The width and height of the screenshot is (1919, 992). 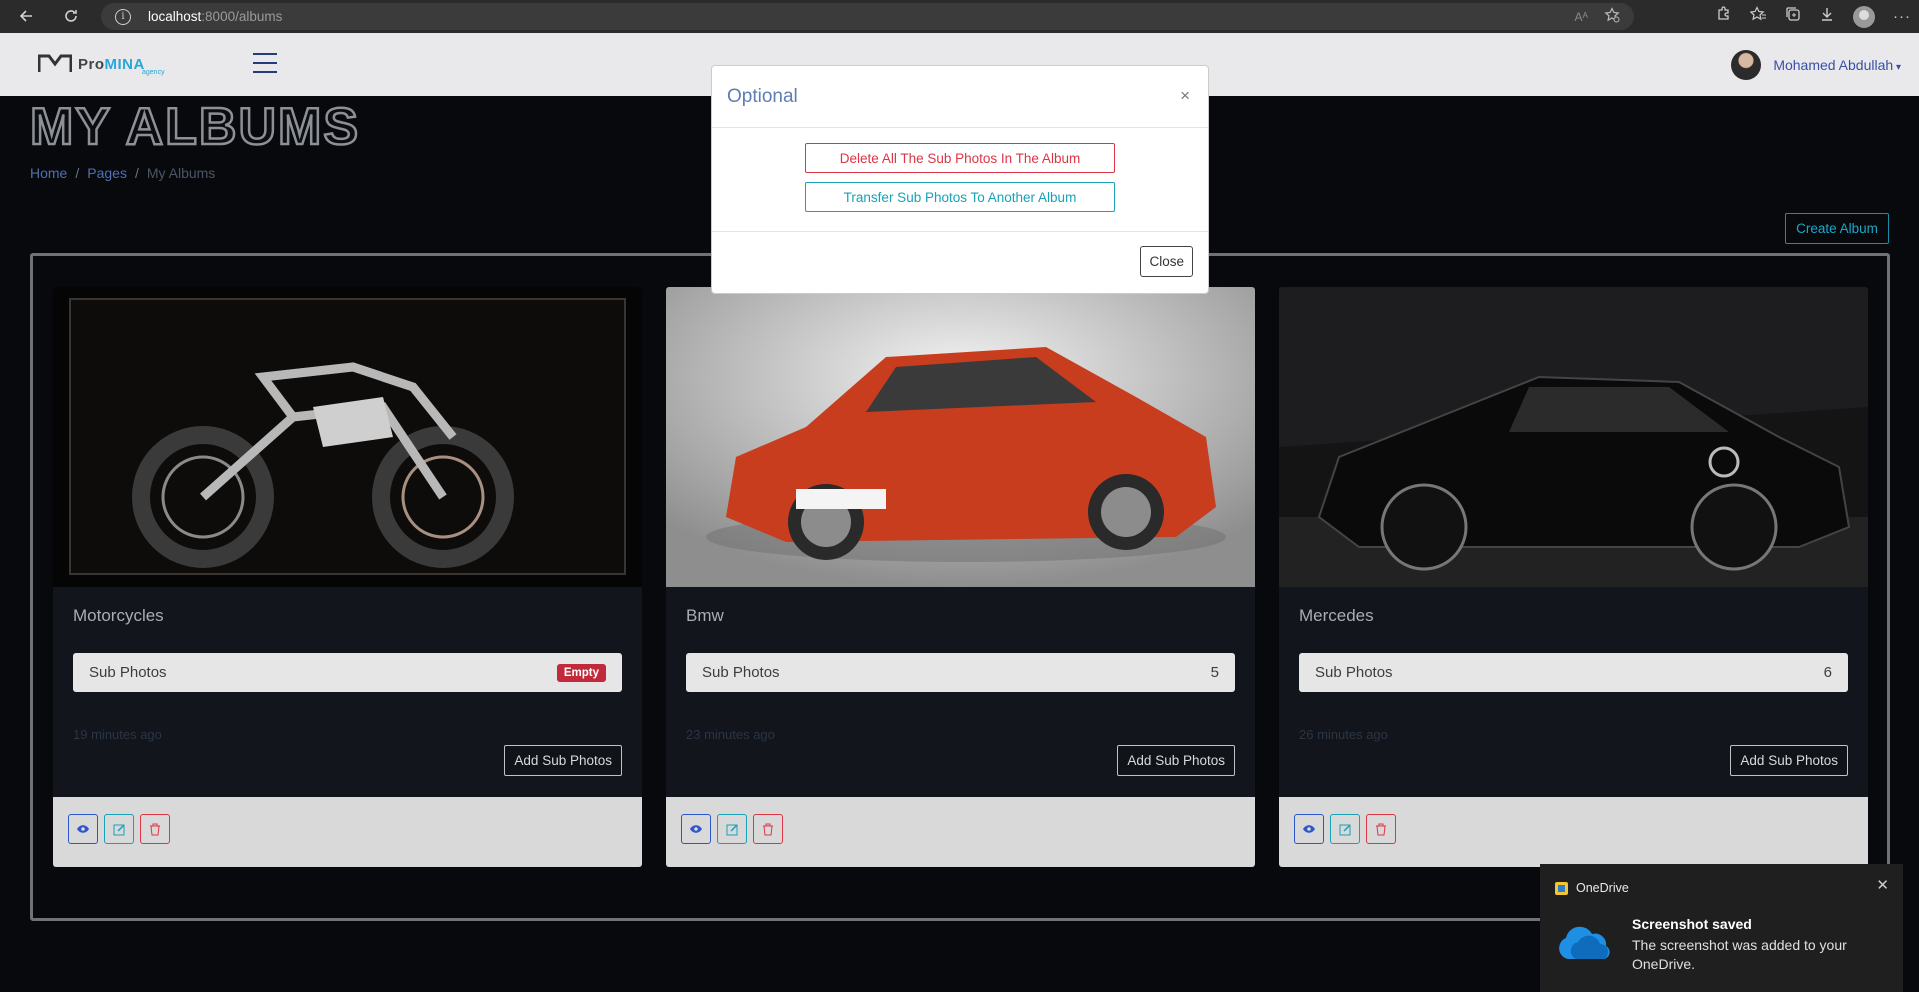 What do you see at coordinates (1336, 615) in the screenshot?
I see `album-title: Mercedes` at bounding box center [1336, 615].